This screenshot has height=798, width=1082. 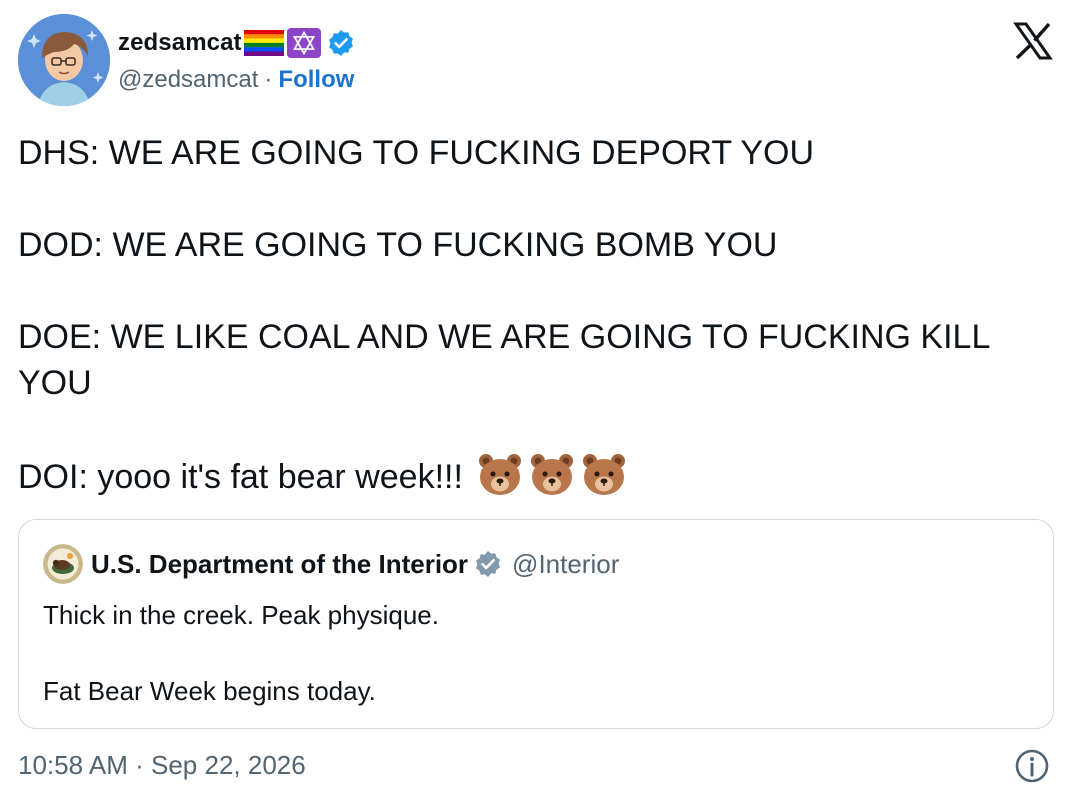 What do you see at coordinates (63, 564) in the screenshot?
I see `interior-seal-avatar` at bounding box center [63, 564].